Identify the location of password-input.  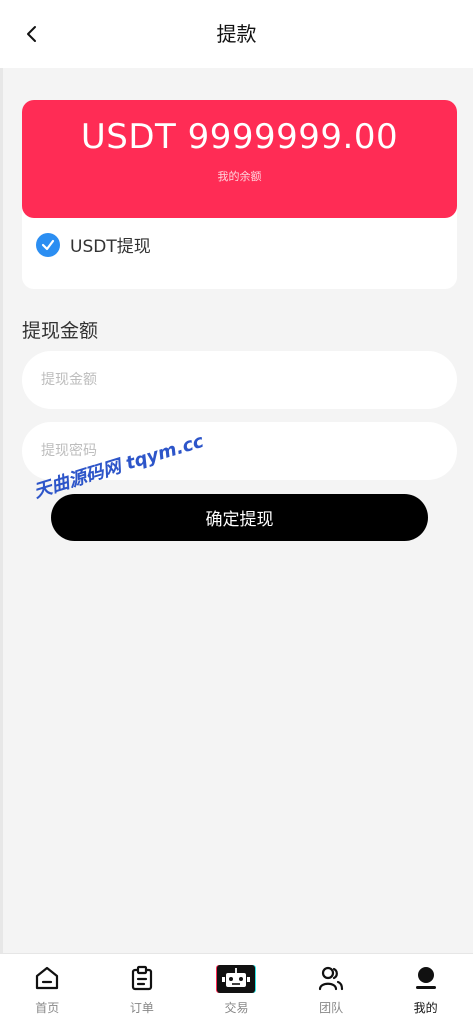
(239, 451).